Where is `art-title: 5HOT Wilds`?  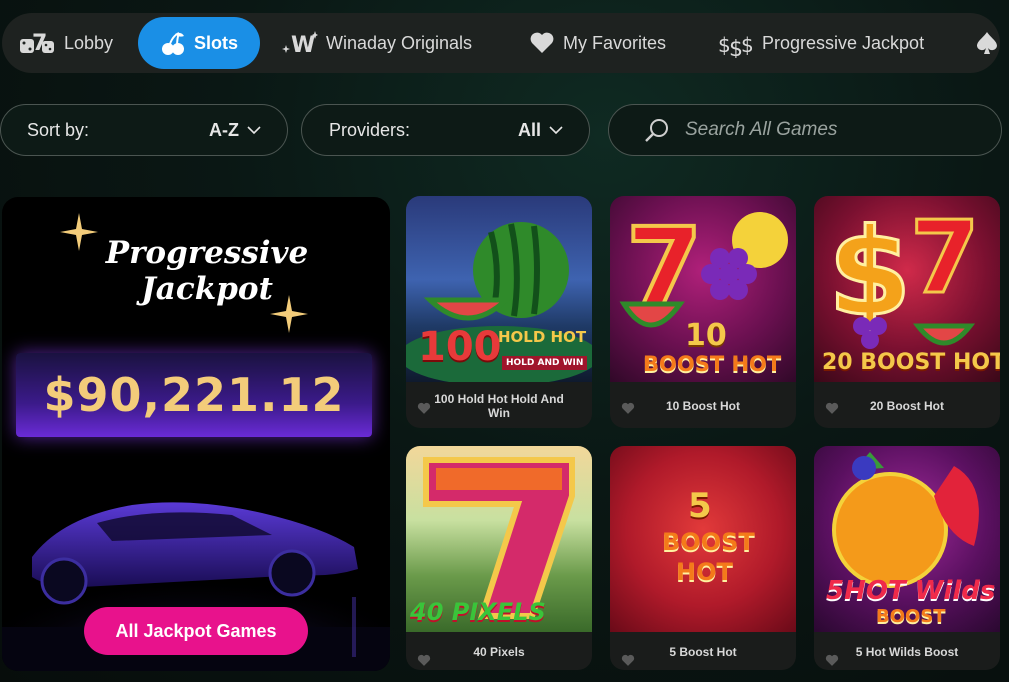 art-title: 5HOT Wilds is located at coordinates (911, 591).